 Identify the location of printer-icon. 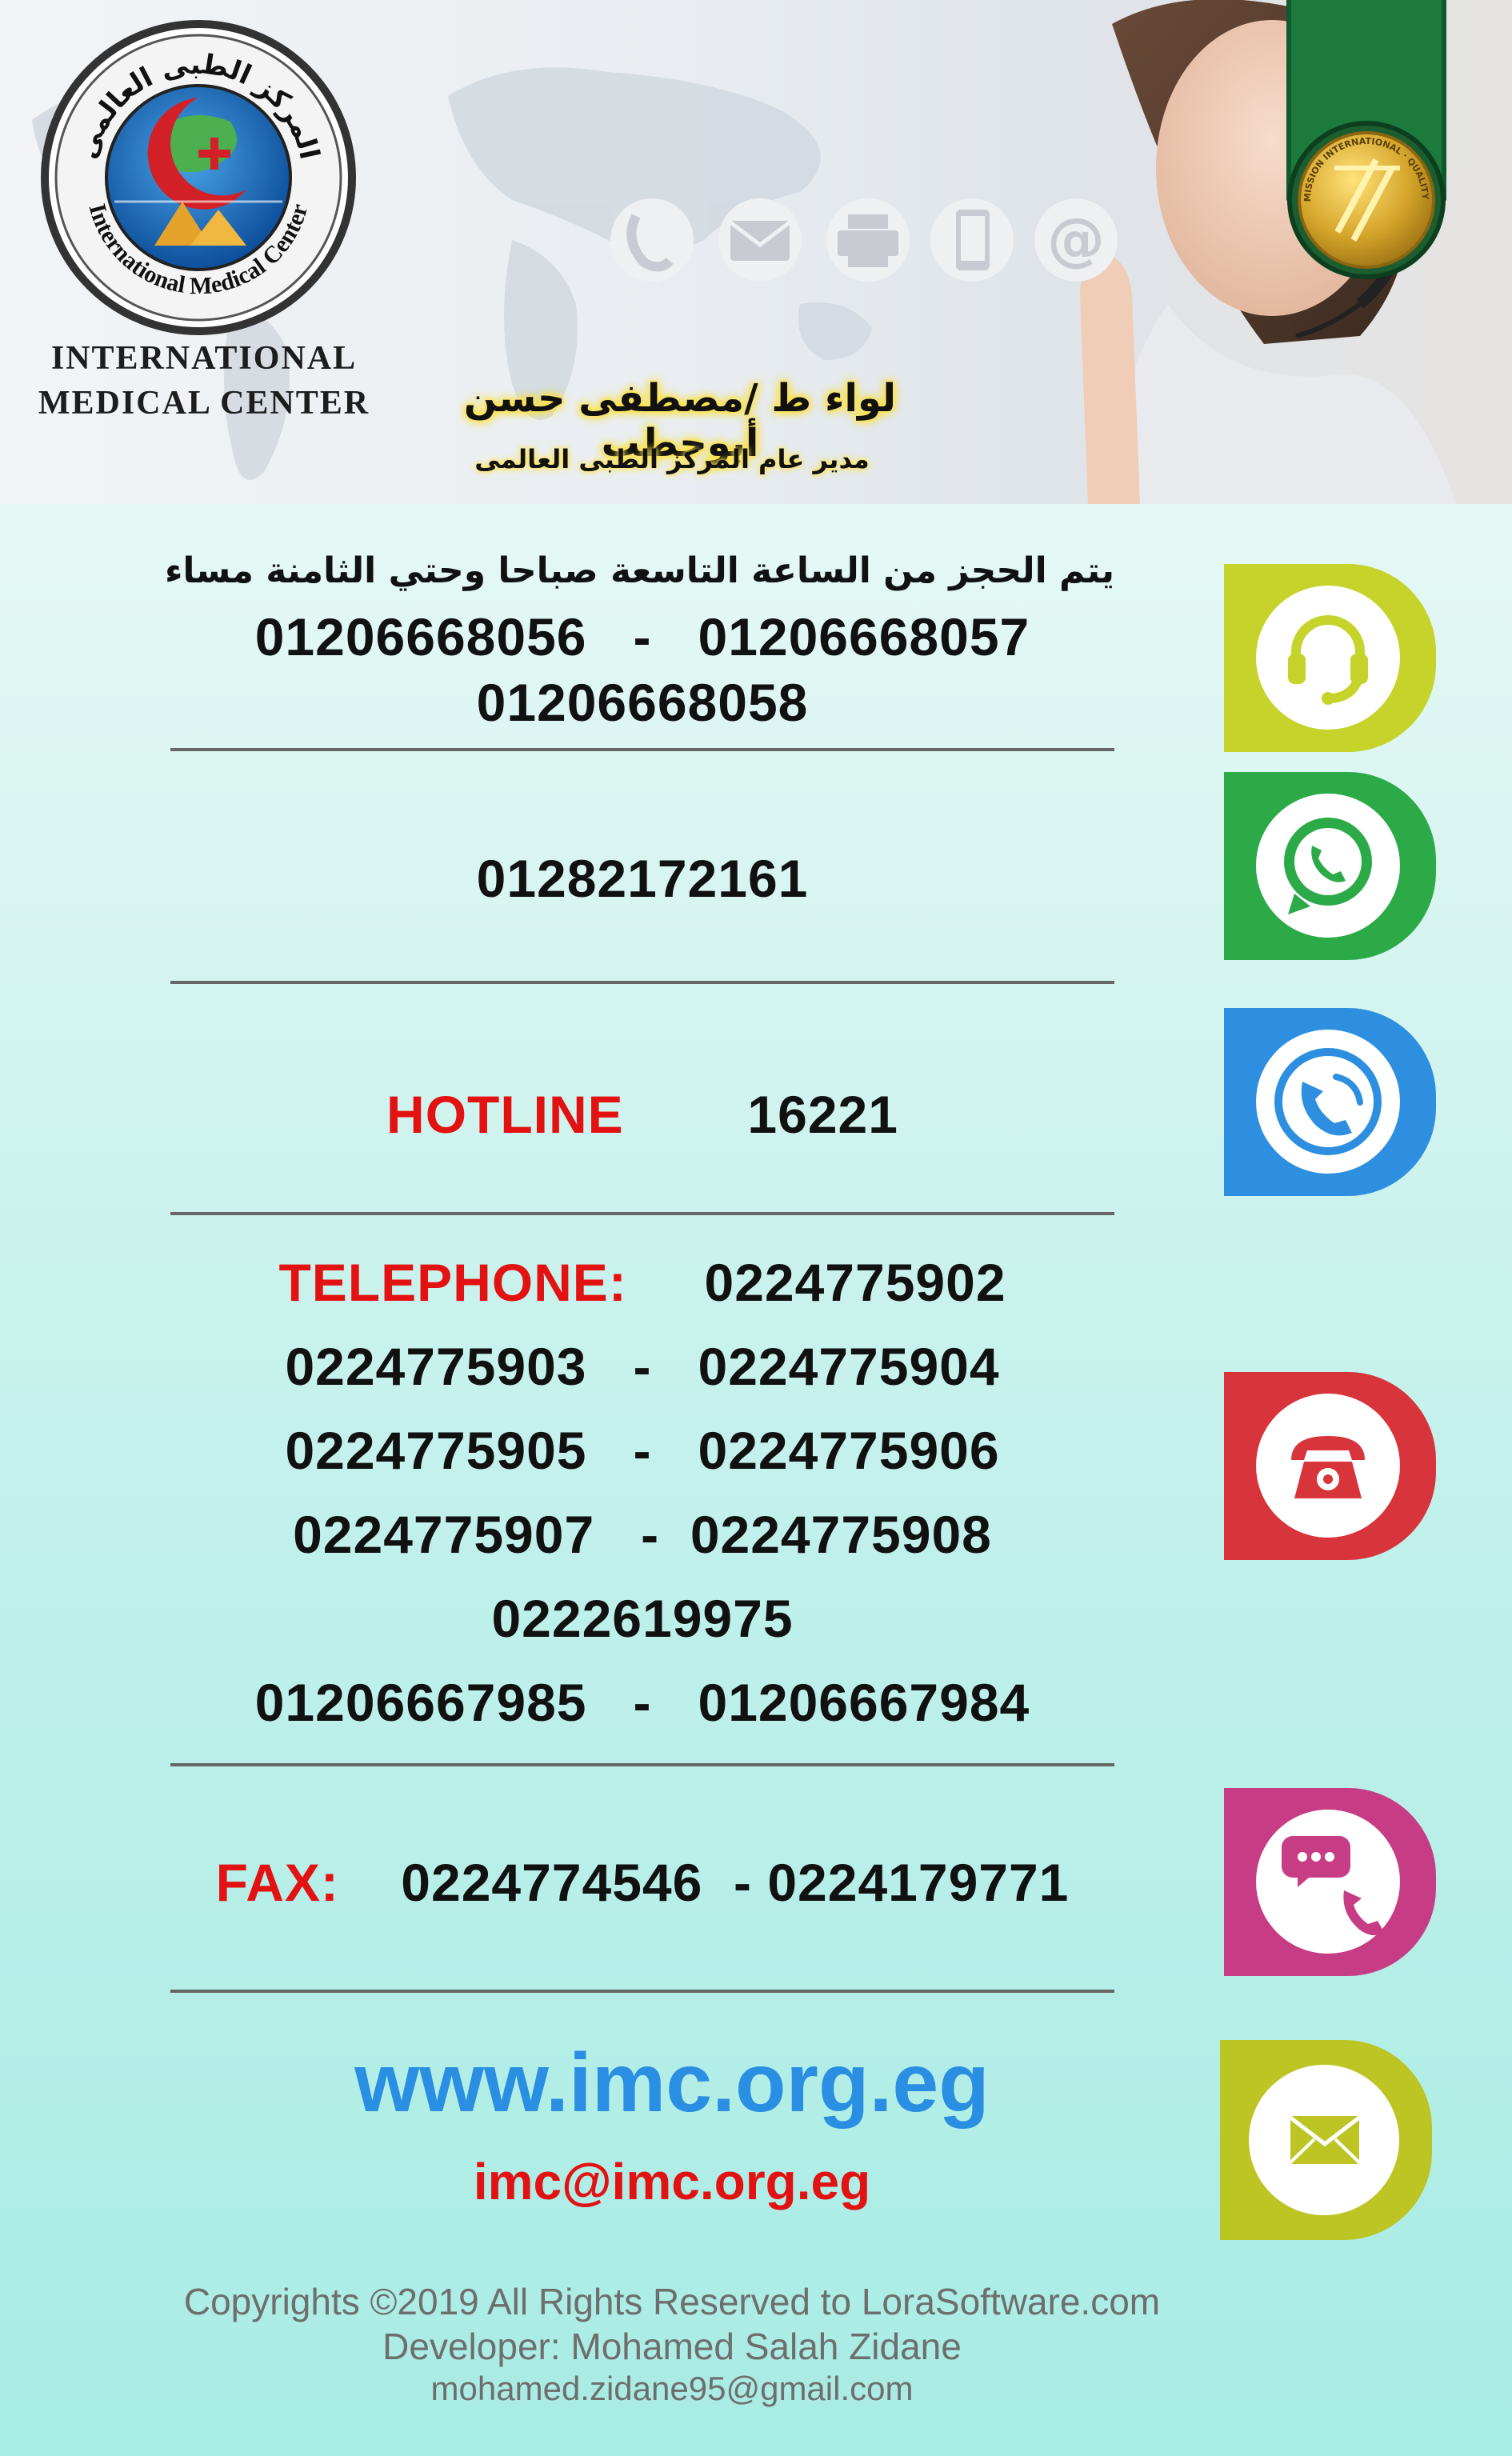
(868, 240).